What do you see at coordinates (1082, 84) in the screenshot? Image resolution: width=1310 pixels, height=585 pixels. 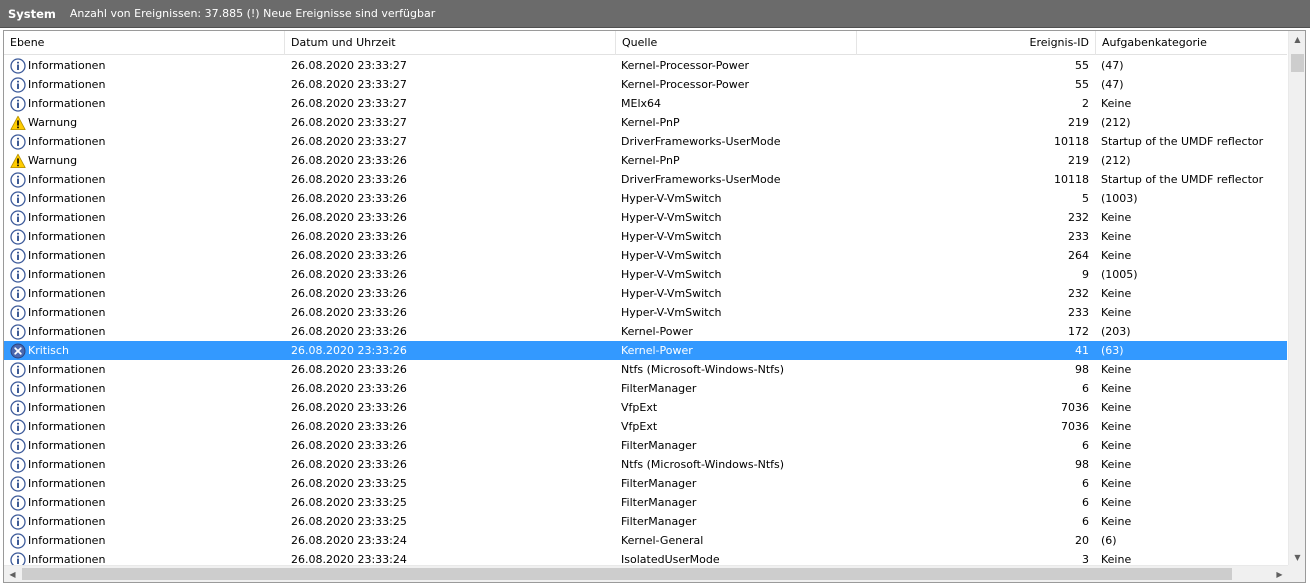 I see `event-id-cell: 55` at bounding box center [1082, 84].